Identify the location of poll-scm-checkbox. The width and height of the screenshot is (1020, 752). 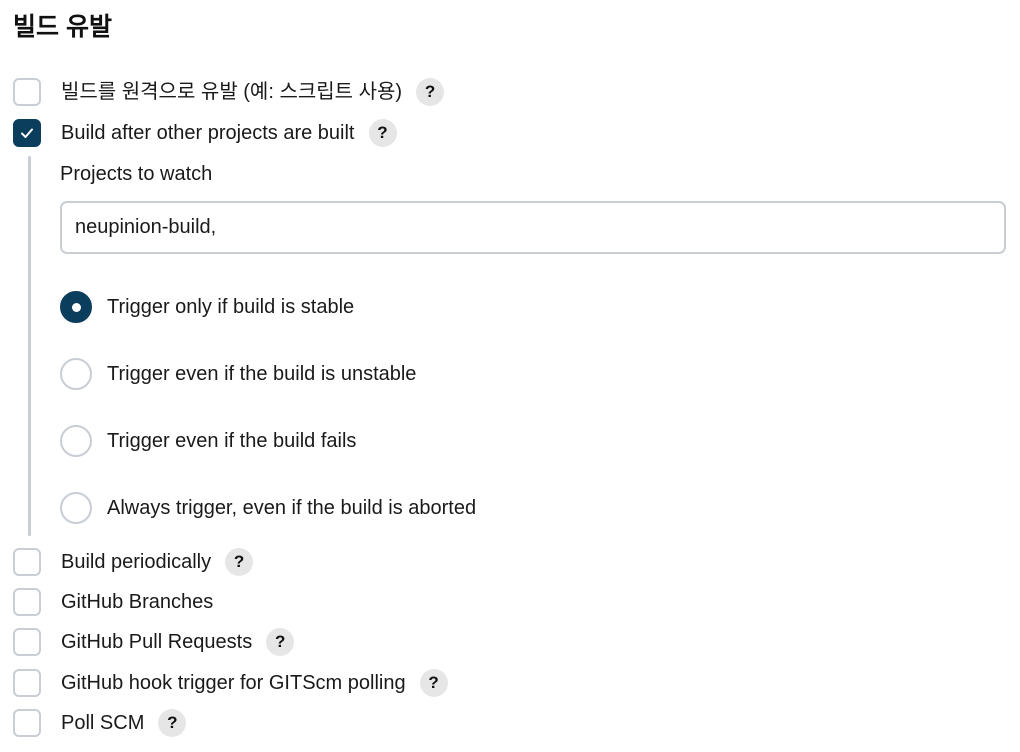
(27, 723).